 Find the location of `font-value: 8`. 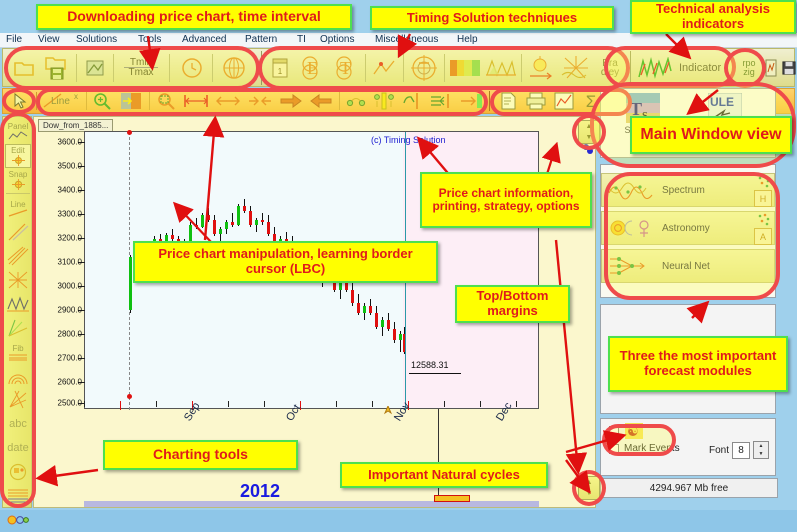

font-value: 8 is located at coordinates (741, 450).